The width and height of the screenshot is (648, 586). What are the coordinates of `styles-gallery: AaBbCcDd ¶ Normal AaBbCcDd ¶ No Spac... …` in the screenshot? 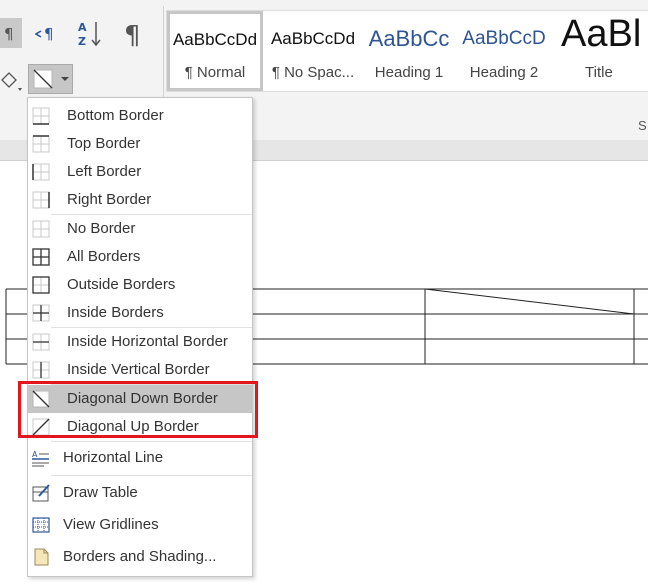 It's located at (407, 51).